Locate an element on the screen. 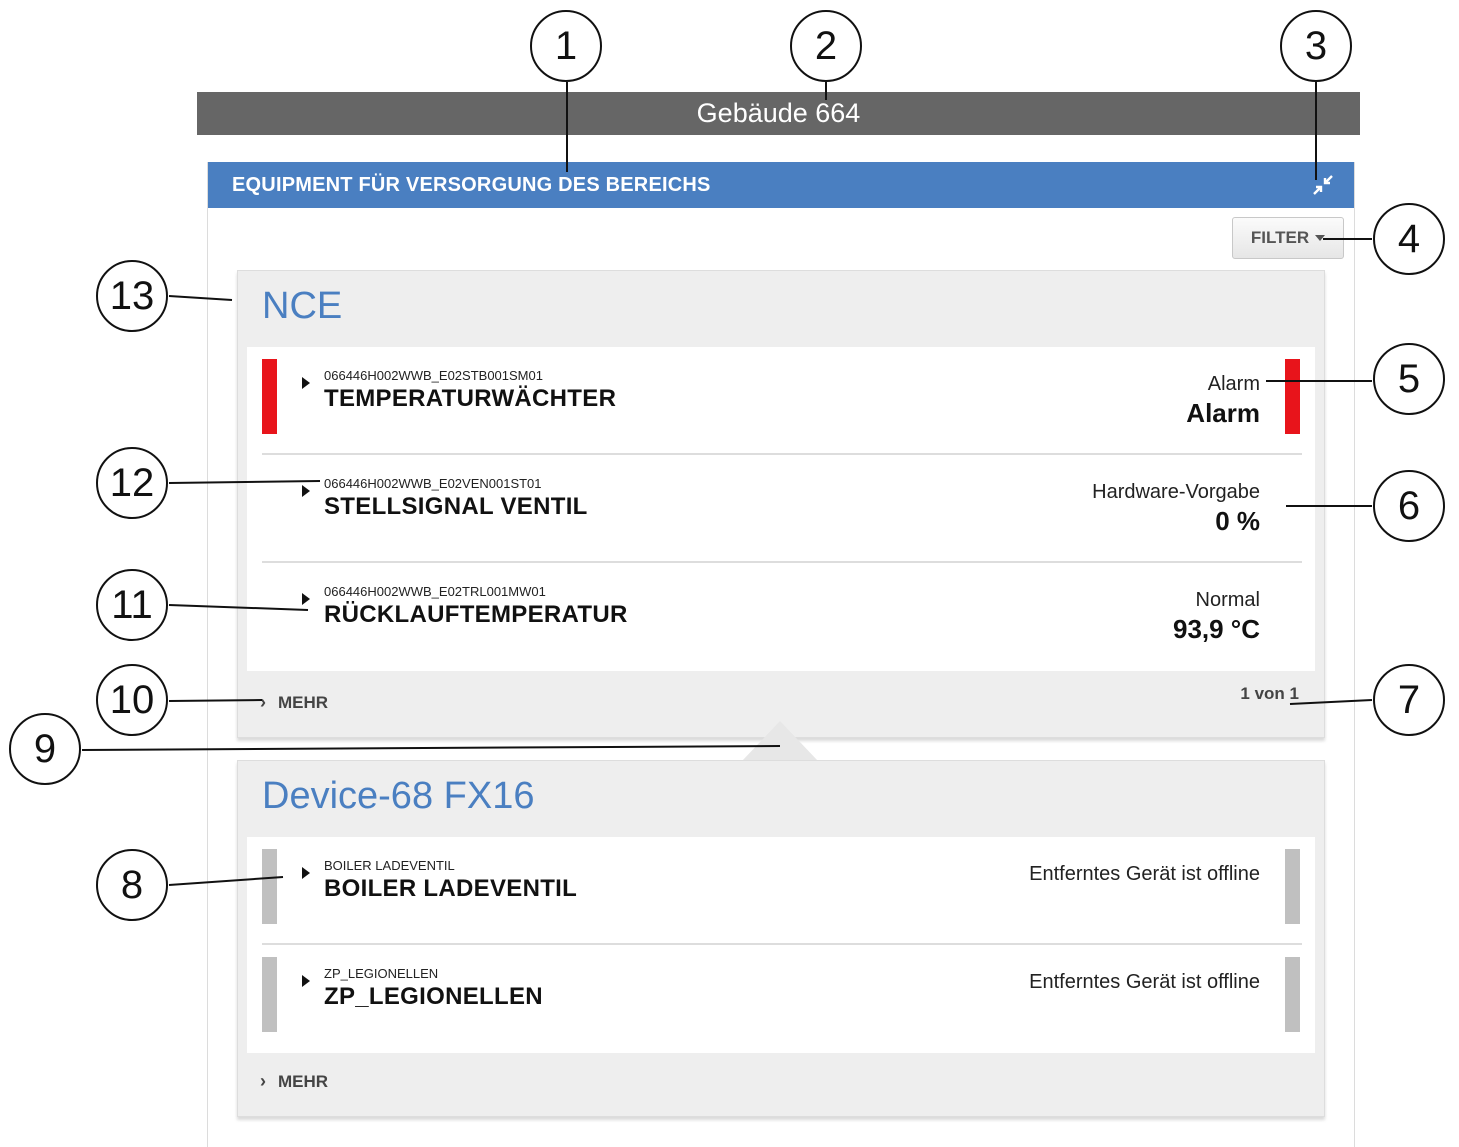 Image resolution: width=1459 pixels, height=1147 pixels. callout-8: 8 is located at coordinates (132, 885).